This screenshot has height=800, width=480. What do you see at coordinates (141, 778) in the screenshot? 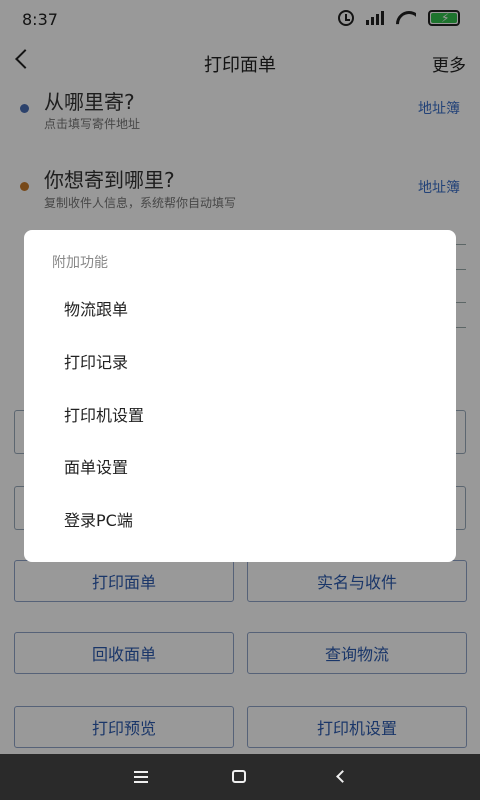
I see `recents-icon` at bounding box center [141, 778].